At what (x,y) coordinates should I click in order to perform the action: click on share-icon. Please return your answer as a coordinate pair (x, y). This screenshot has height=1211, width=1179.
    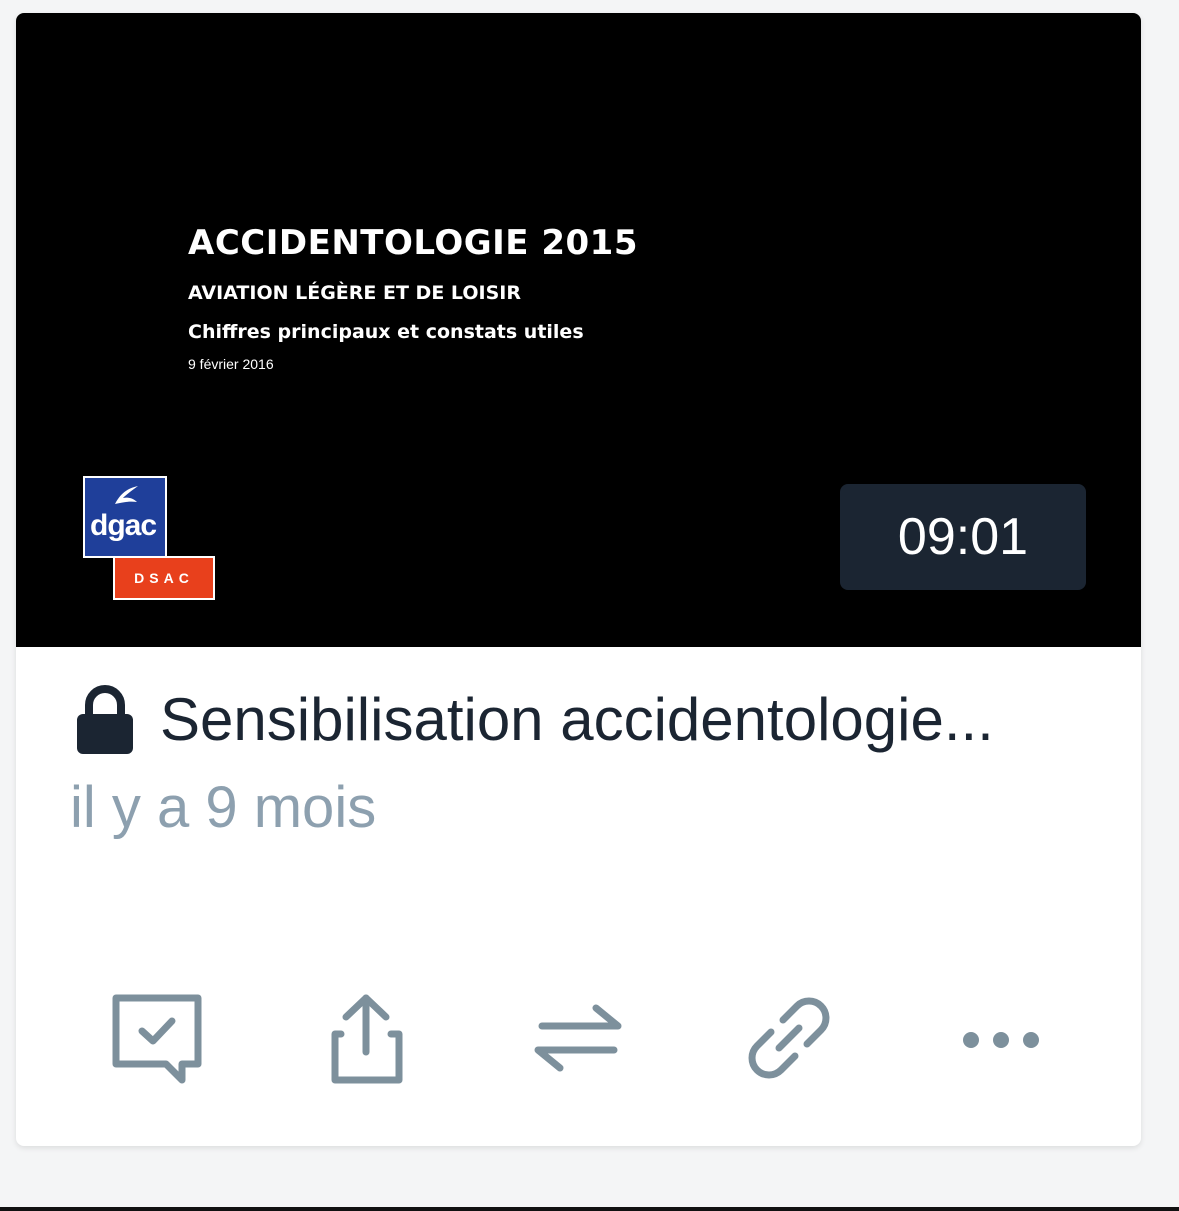
    Looking at the image, I should click on (367, 1039).